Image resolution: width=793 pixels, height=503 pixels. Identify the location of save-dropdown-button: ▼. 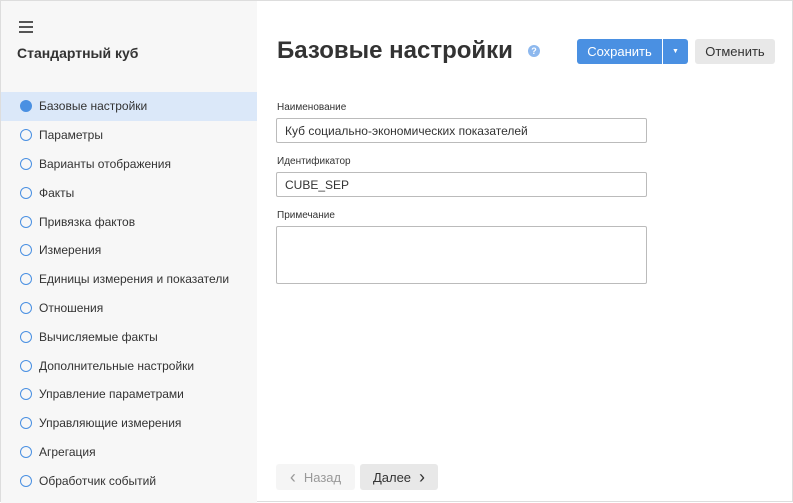
(675, 51).